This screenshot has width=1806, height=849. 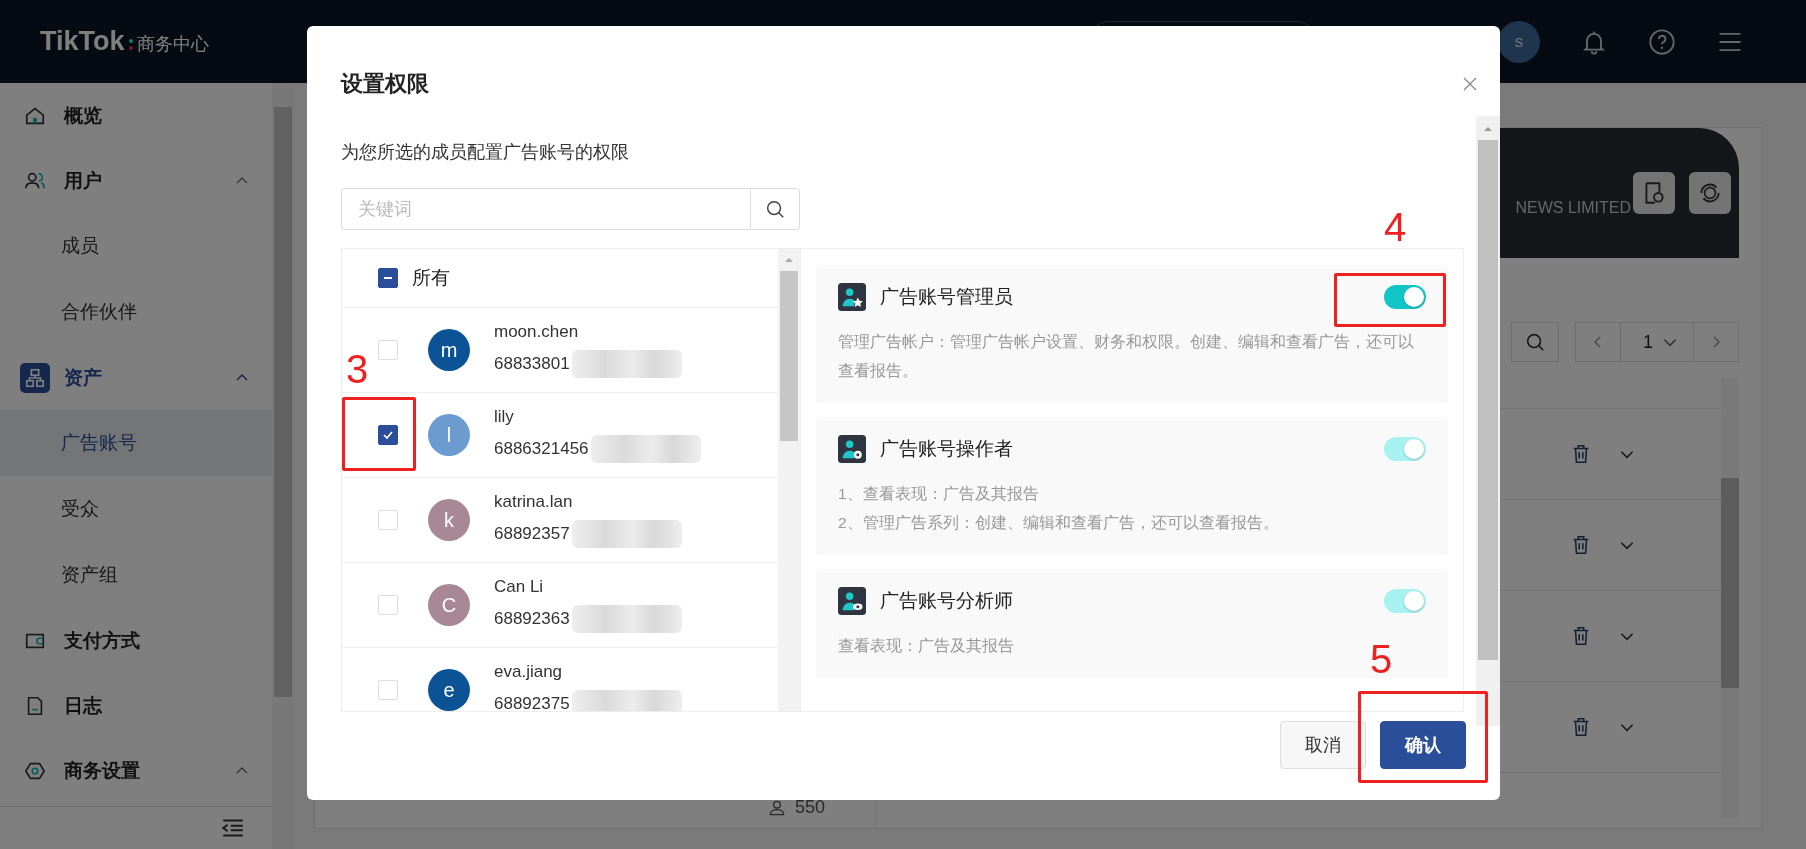 I want to click on sidebar-item: 概览, so click(x=136, y=115).